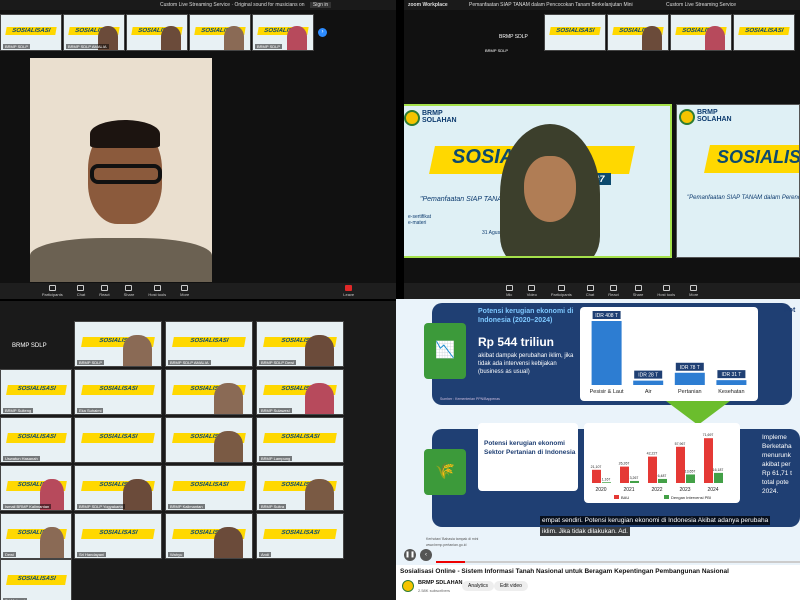  I want to click on channel-name: BRMP SDLAHAN, so click(440, 583).